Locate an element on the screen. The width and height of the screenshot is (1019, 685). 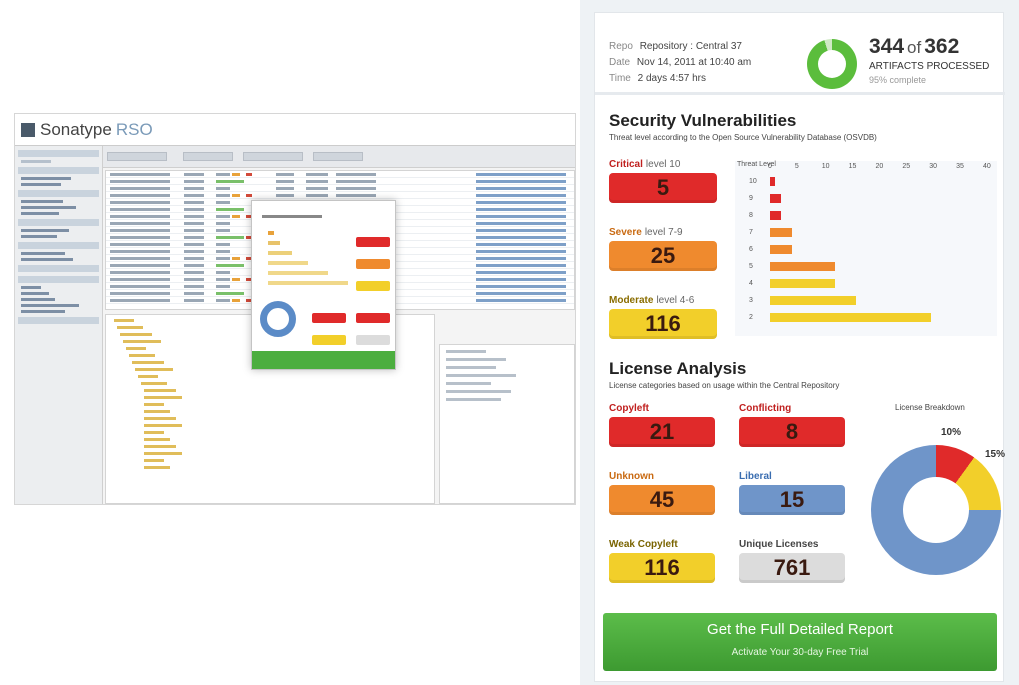
toolbar-tab is located at coordinates (208, 156).